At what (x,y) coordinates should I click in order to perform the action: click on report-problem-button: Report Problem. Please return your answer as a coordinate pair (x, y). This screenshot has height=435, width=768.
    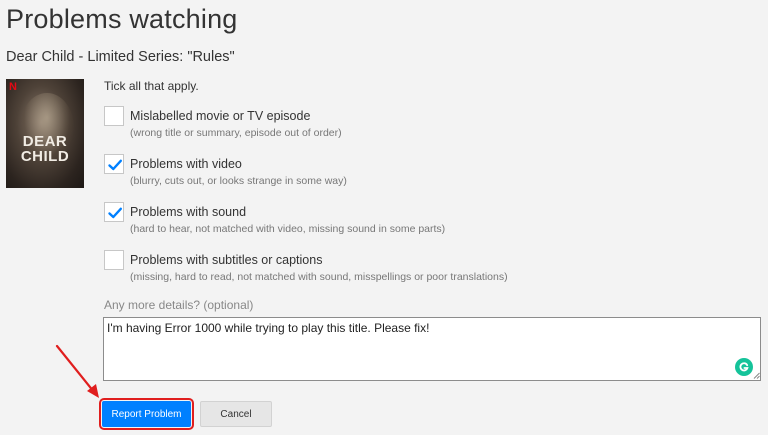
    Looking at the image, I should click on (146, 414).